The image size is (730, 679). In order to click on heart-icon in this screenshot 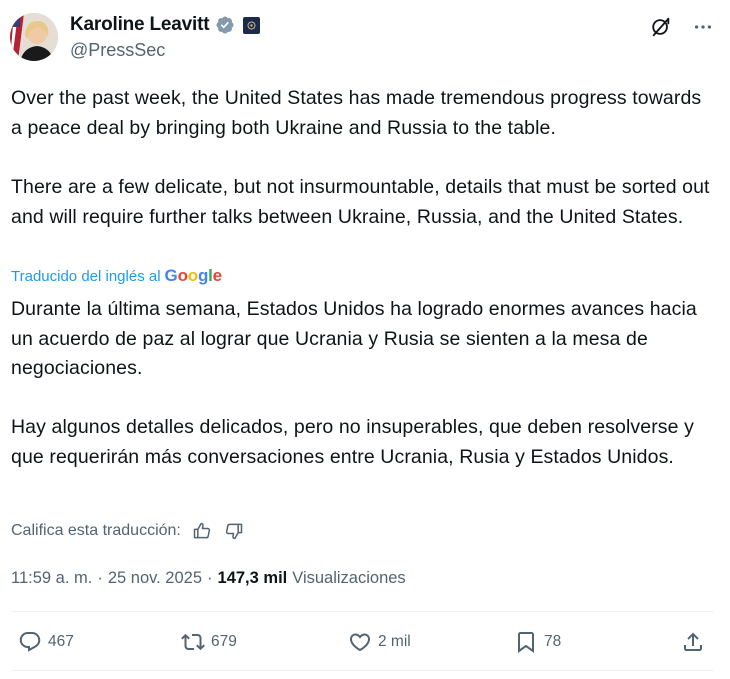, I will do `click(360, 642)`.